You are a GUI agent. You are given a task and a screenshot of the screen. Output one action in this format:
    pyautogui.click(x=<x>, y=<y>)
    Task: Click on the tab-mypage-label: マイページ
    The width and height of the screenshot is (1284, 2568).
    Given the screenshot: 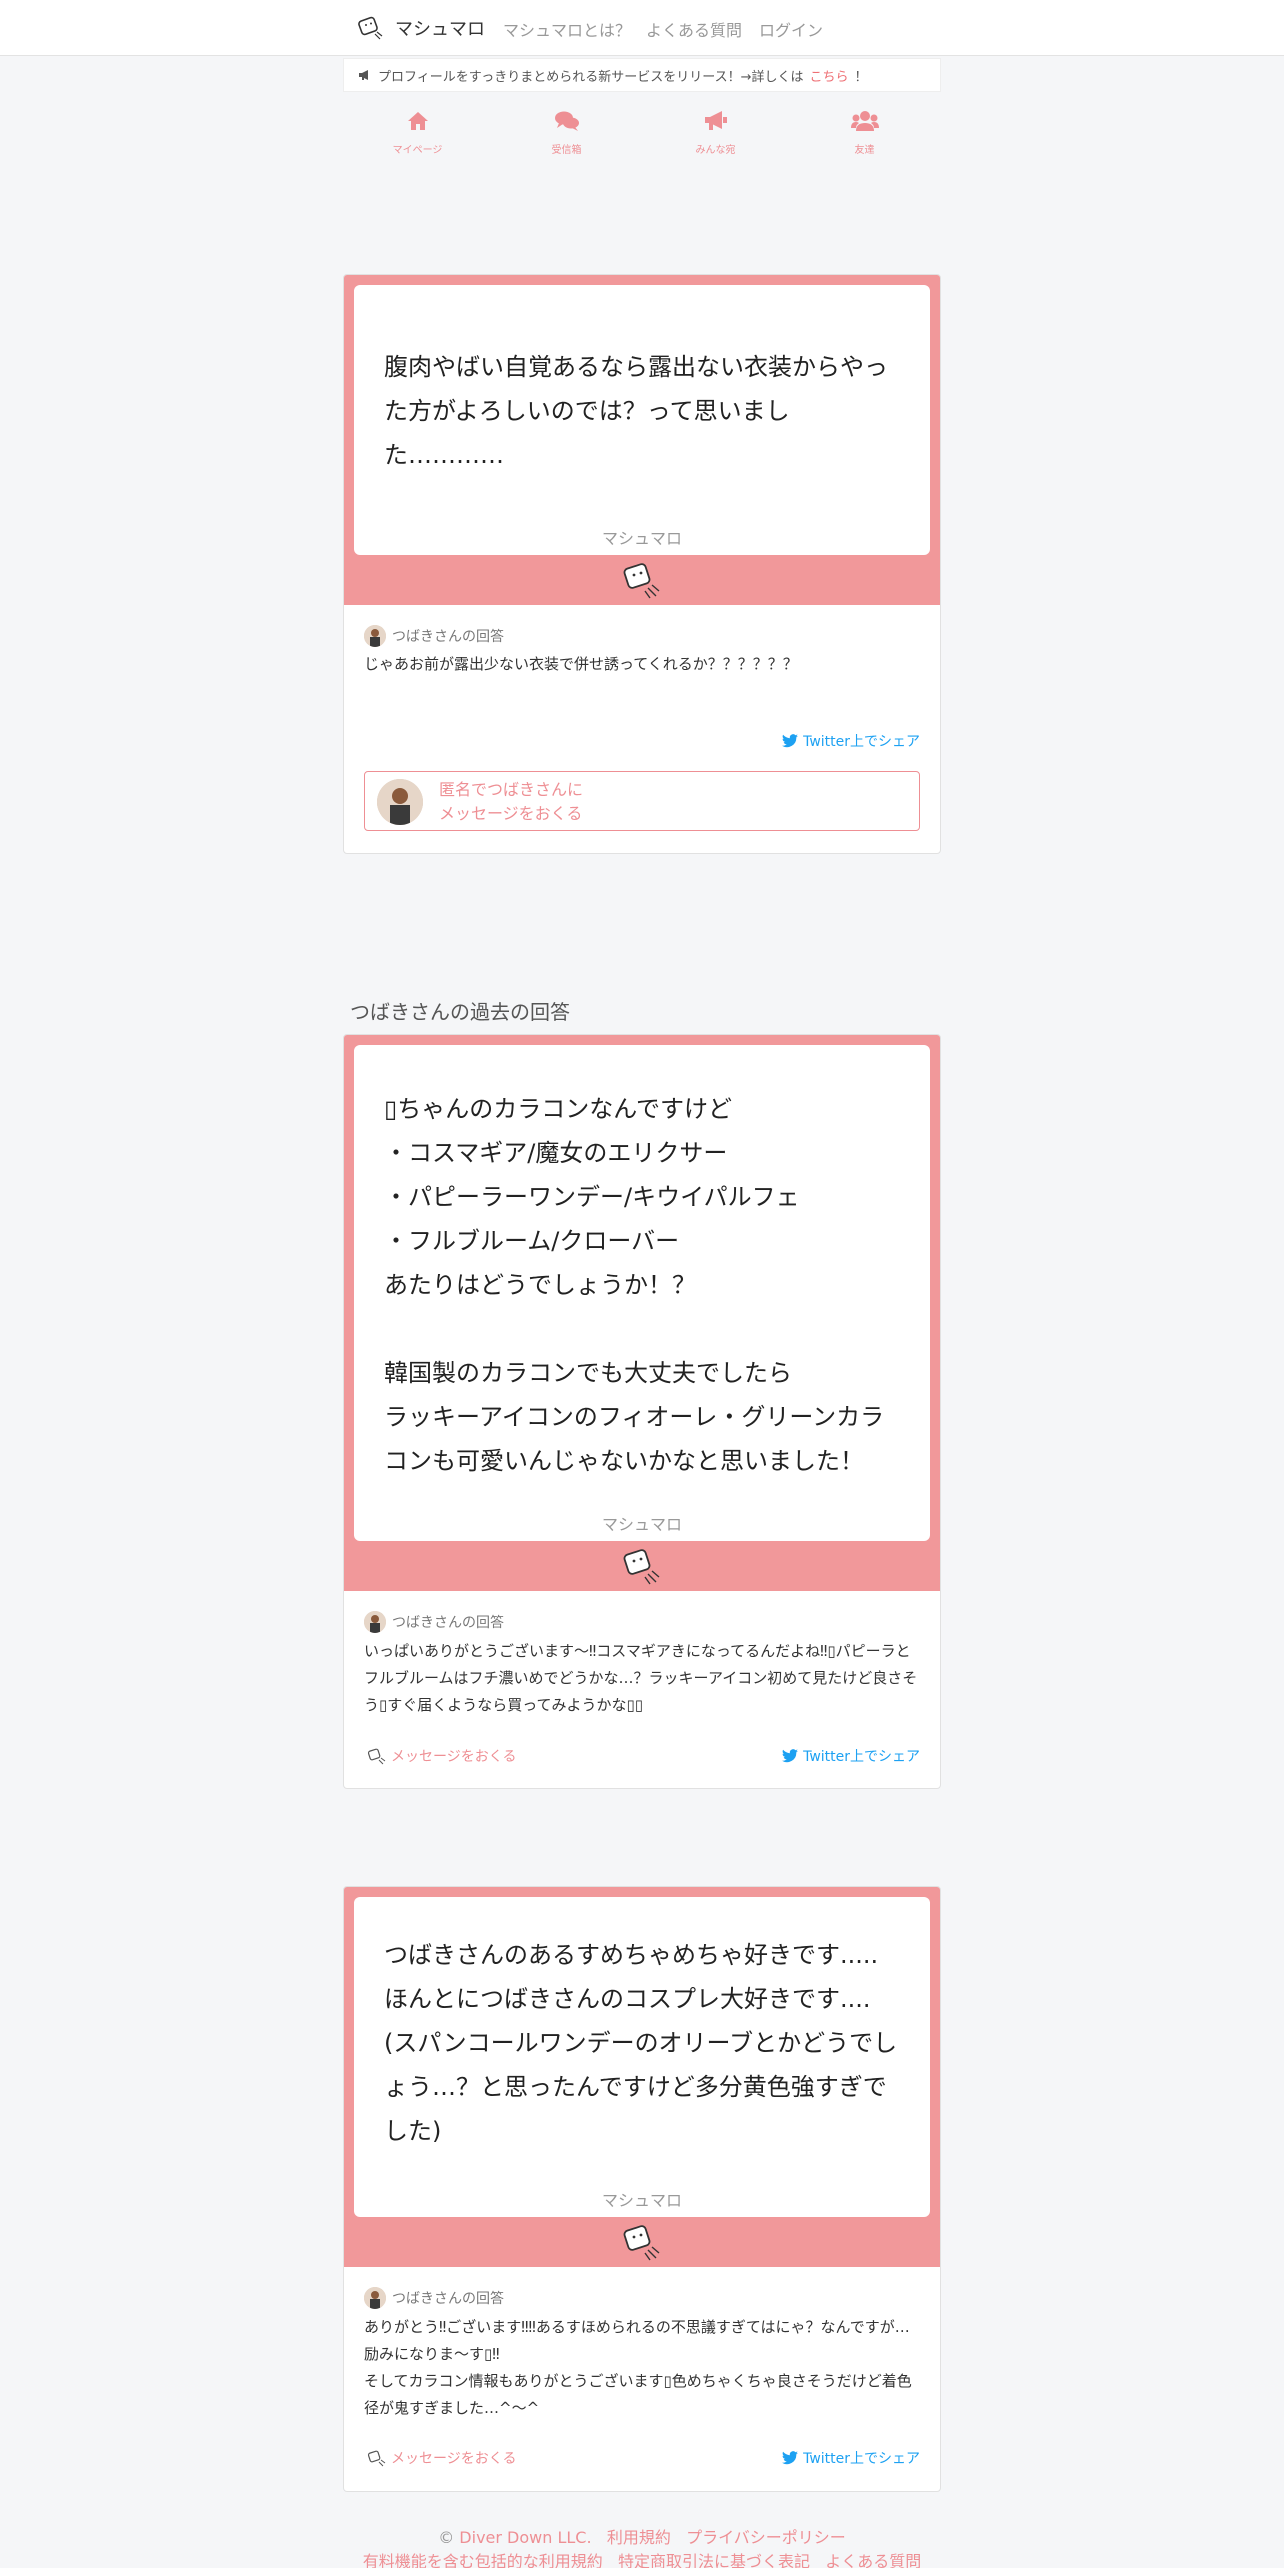 What is the action you would take?
    pyautogui.click(x=417, y=150)
    